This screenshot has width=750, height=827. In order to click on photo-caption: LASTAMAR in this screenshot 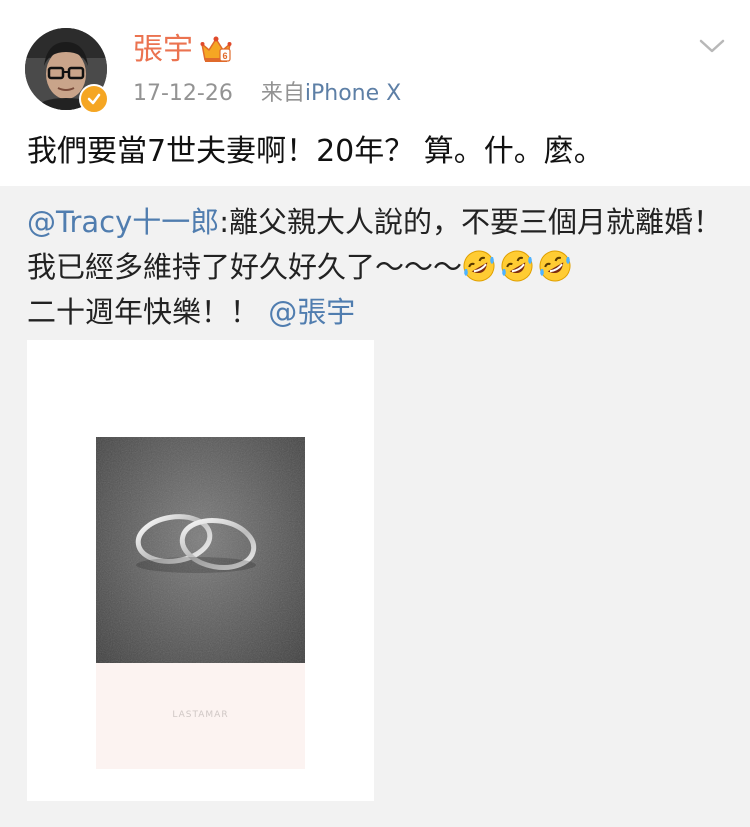, I will do `click(200, 715)`.